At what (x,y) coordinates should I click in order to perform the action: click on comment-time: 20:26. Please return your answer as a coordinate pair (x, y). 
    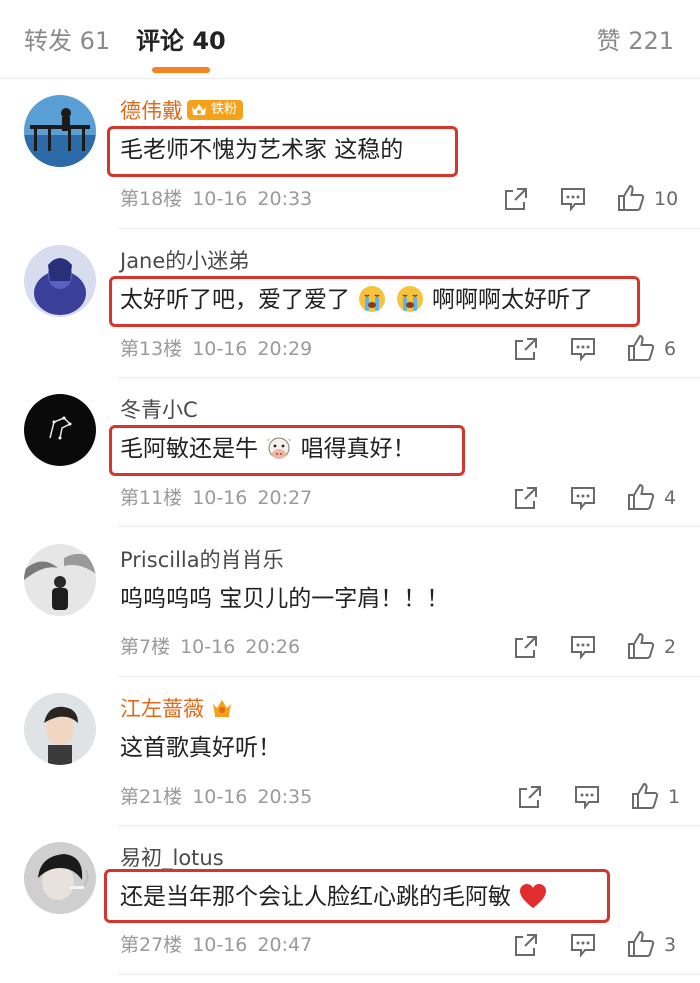
    Looking at the image, I should click on (273, 647).